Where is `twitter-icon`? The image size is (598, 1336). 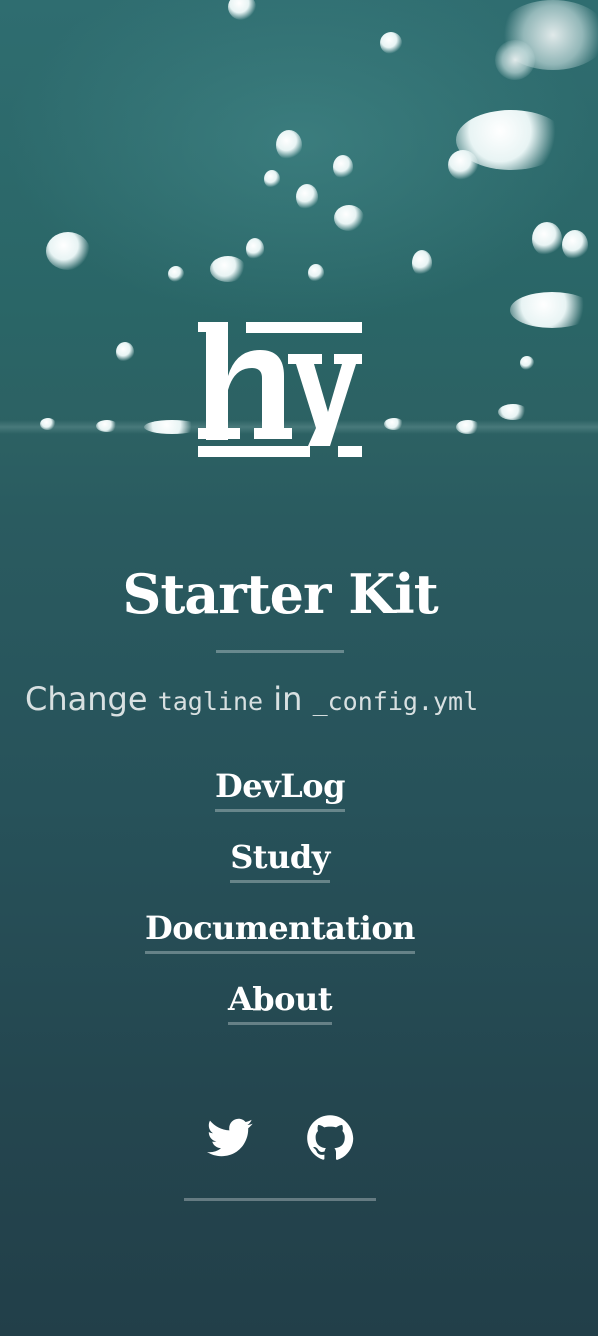 twitter-icon is located at coordinates (230, 1137).